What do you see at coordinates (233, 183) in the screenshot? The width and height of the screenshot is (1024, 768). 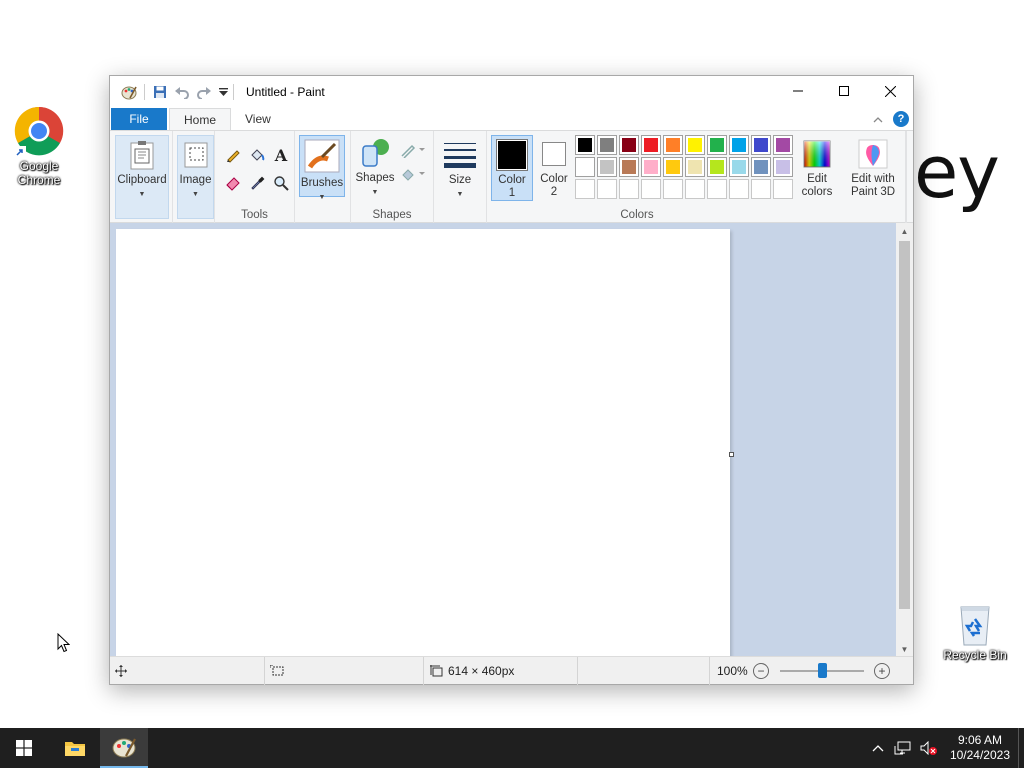 I see `eraser-icon` at bounding box center [233, 183].